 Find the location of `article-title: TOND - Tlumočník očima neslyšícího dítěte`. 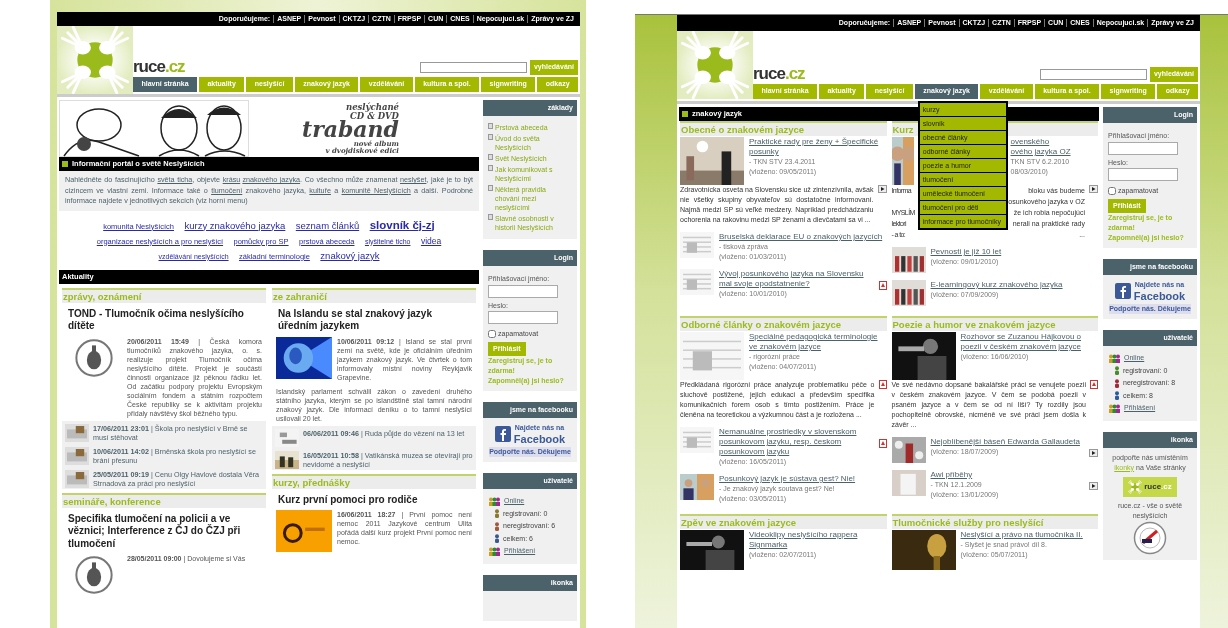

article-title: TOND - Tlumočník očima neslyšícího dítěte is located at coordinates (164, 320).